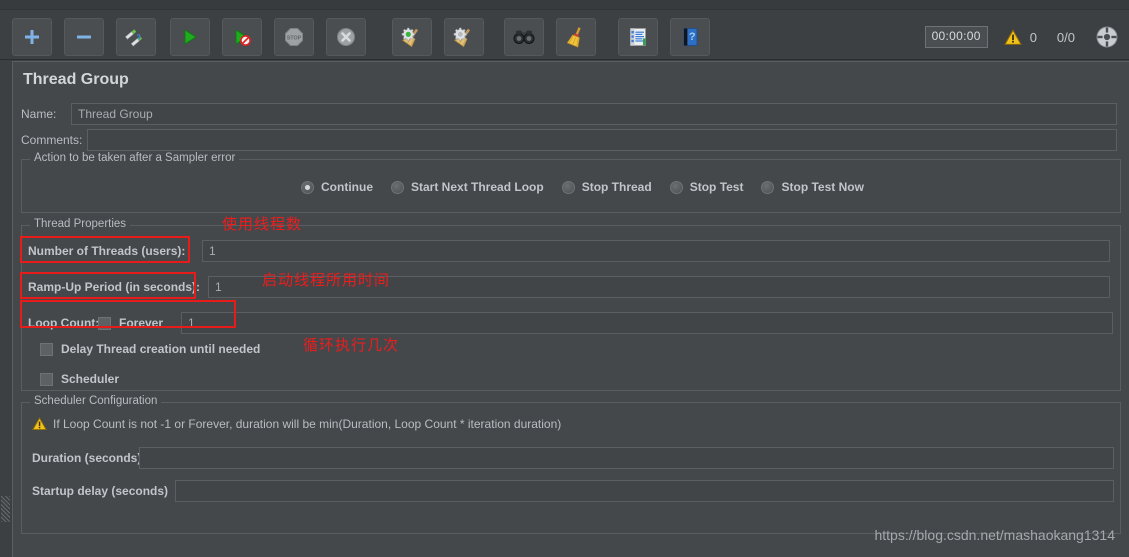 The image size is (1129, 557). I want to click on toolbar: STOP ? 00:00:00 0 0/0, so click(564, 30).